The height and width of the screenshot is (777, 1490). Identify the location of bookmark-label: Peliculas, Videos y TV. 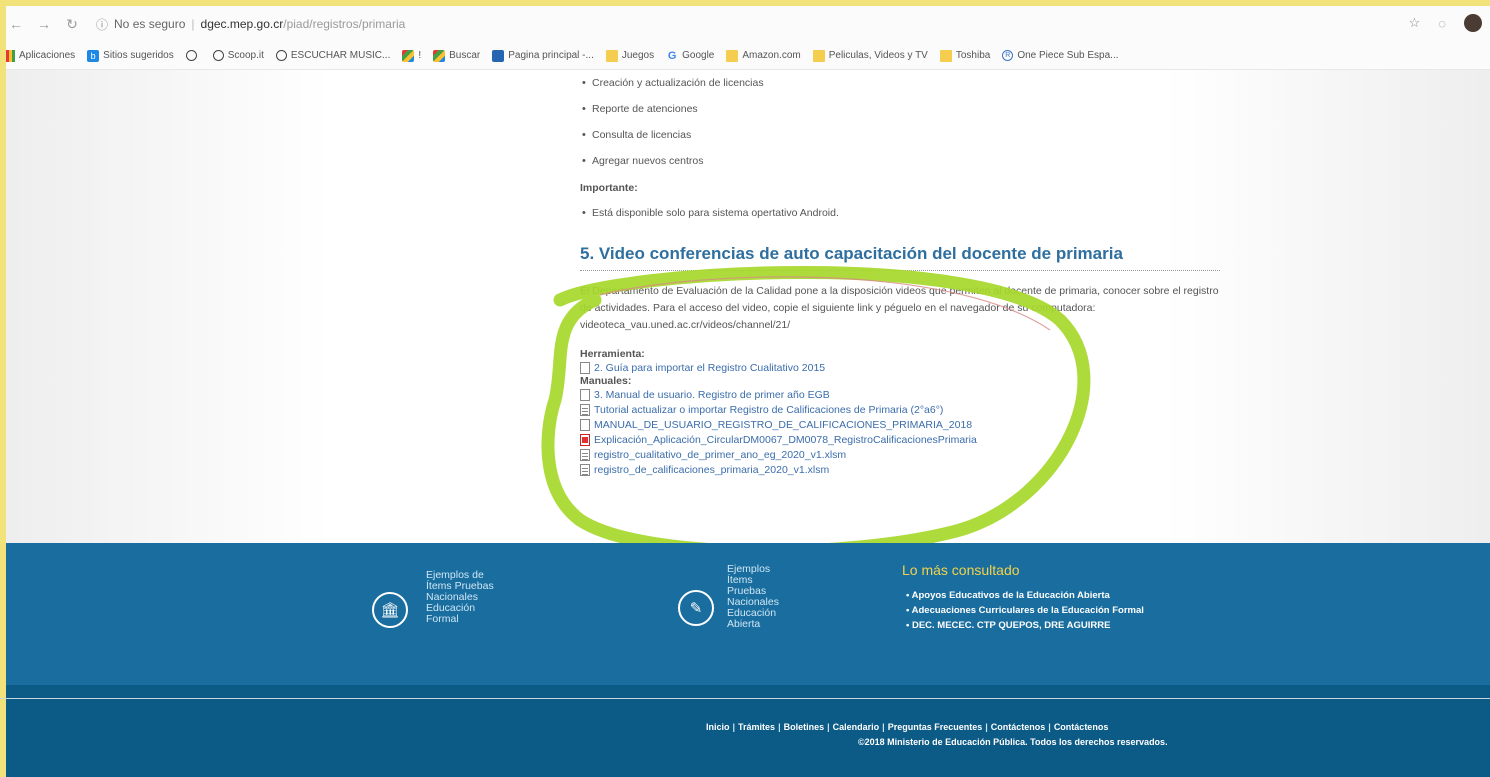
(878, 55).